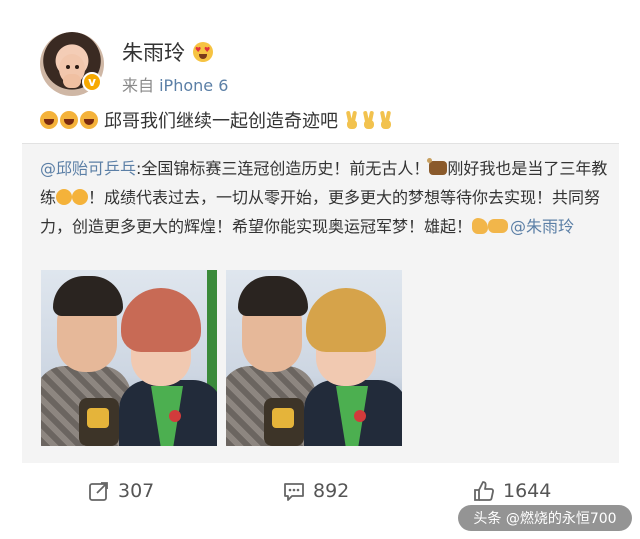 Image resolution: width=640 pixels, height=539 pixels. I want to click on sweat-emoji-icon, so click(64, 197).